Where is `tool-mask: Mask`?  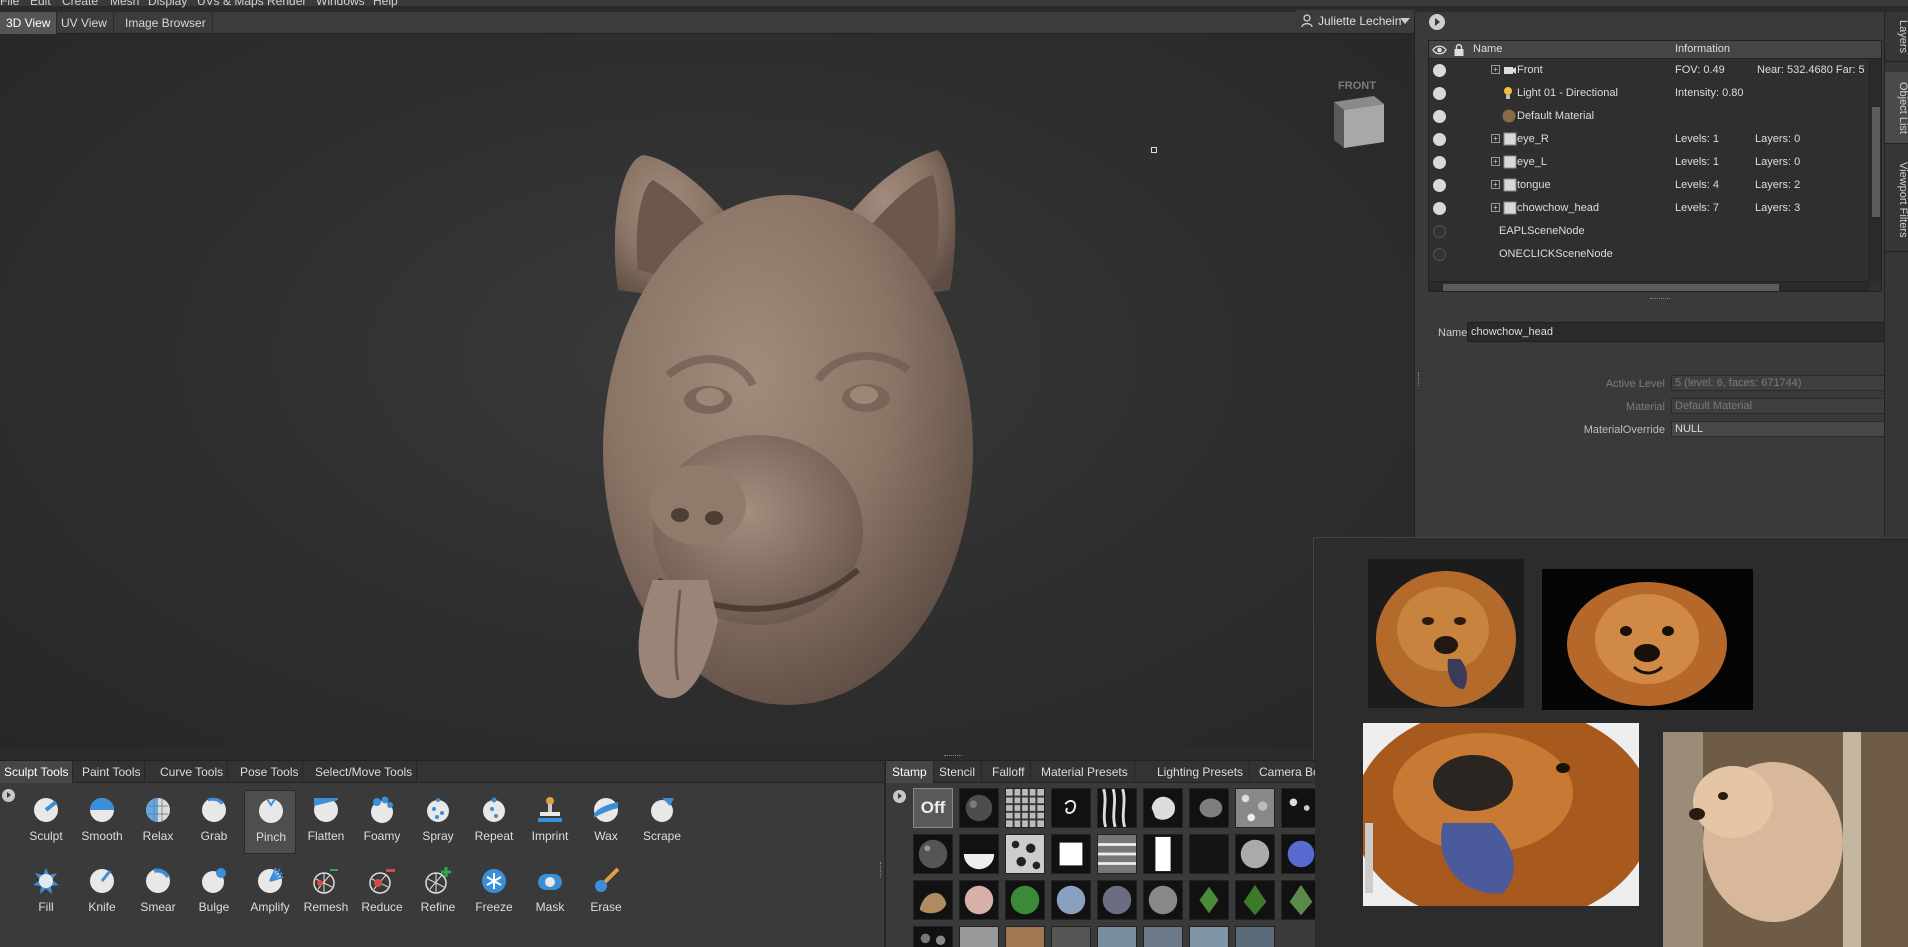 tool-mask: Mask is located at coordinates (550, 893).